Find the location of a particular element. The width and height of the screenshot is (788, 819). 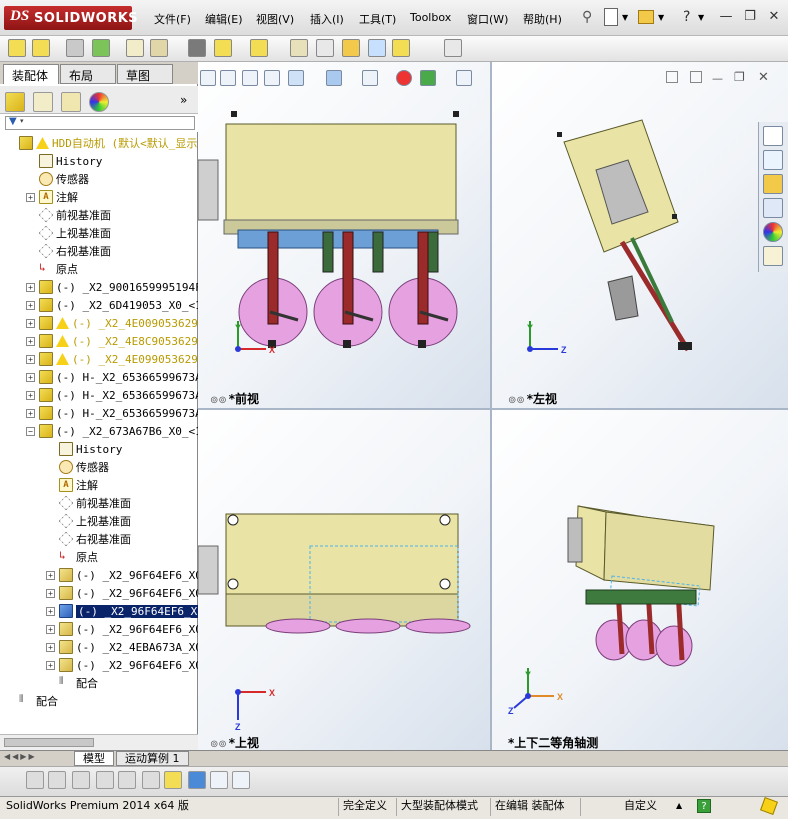

tree-node: + (-) _X2_96F64EF6_X0_15< is located at coordinates (99, 575).